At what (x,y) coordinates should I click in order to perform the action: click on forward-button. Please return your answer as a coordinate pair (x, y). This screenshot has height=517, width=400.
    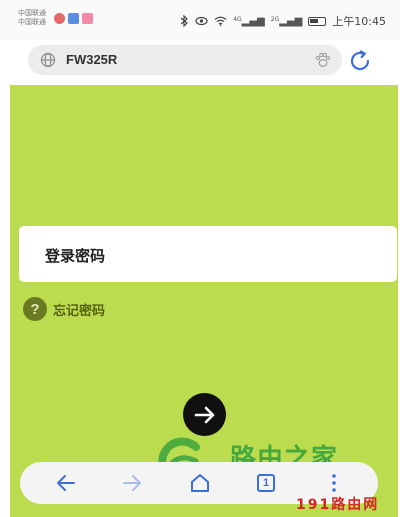
    Looking at the image, I should click on (132, 483).